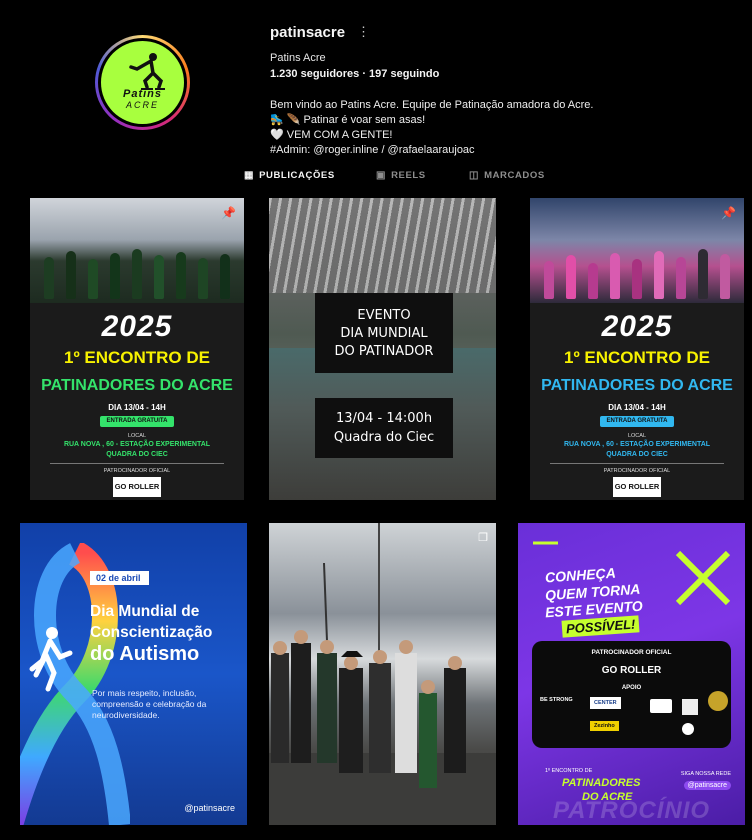  I want to click on profile-fullname: Patins Acre, so click(298, 58).